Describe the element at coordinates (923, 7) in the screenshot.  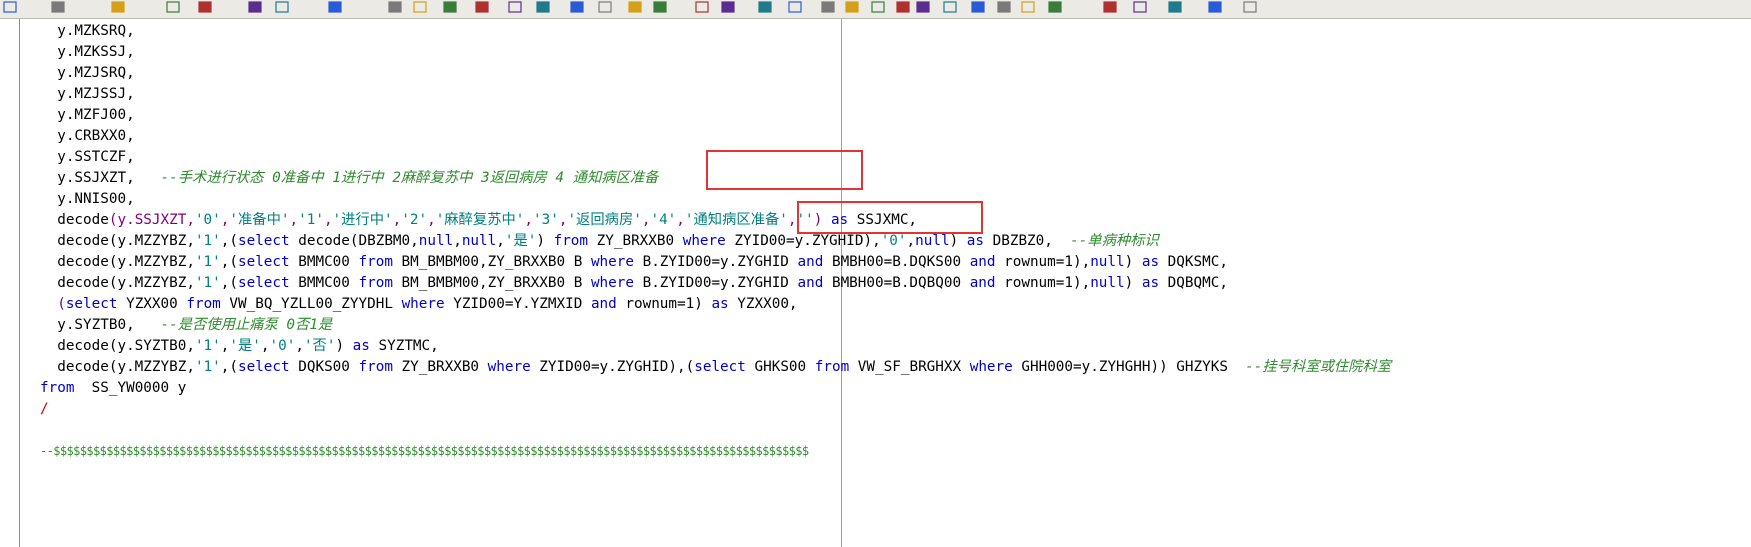
I see `no-icon` at that location.